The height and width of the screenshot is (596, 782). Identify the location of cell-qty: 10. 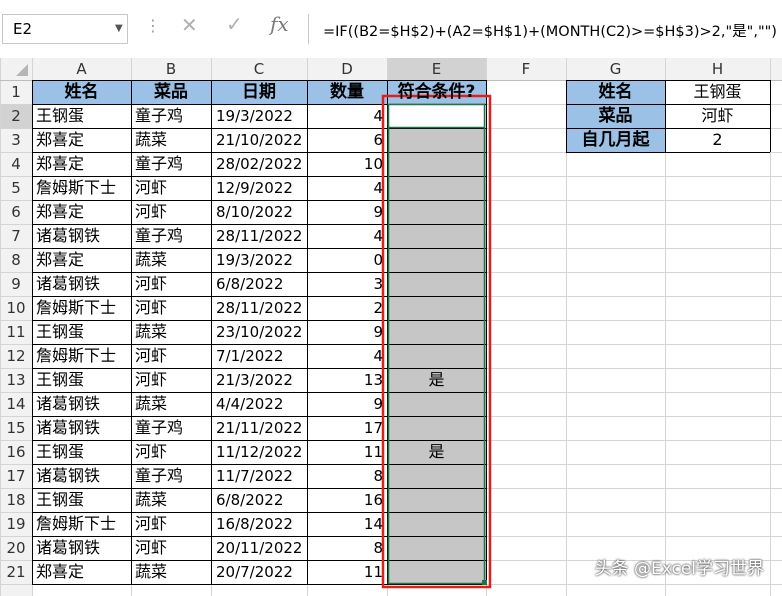
(373, 164).